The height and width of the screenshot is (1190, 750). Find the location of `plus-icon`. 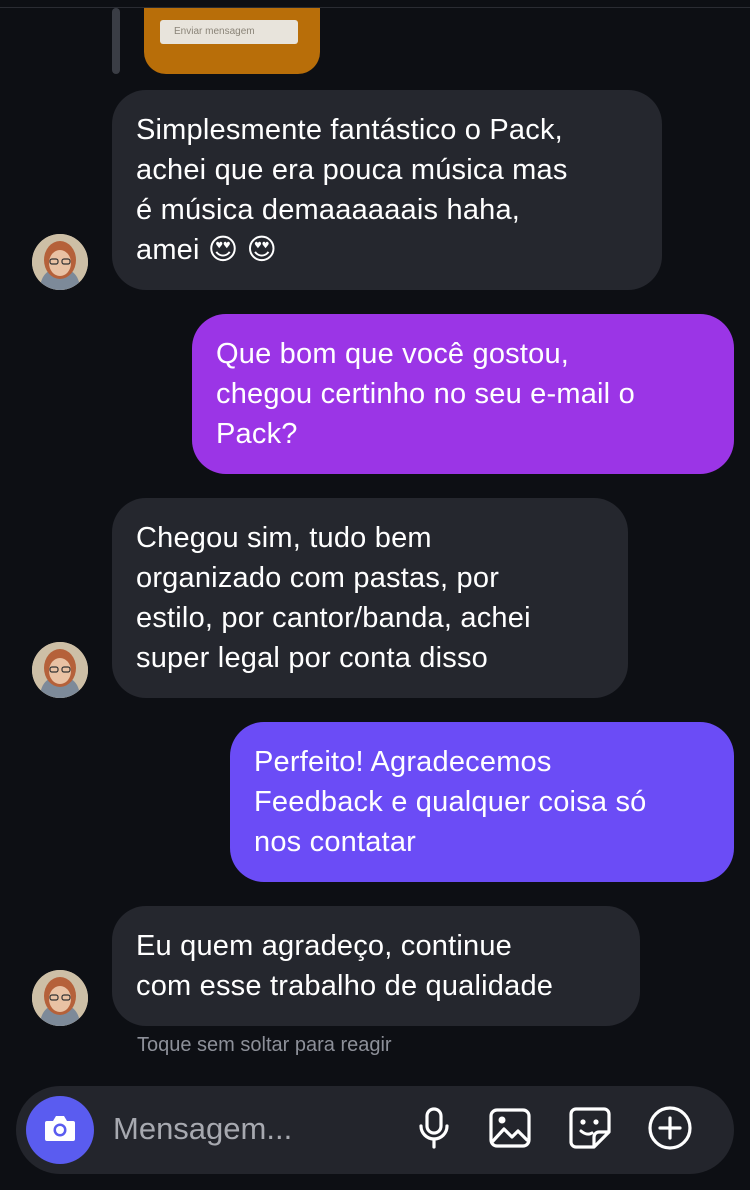

plus-icon is located at coordinates (670, 1130).